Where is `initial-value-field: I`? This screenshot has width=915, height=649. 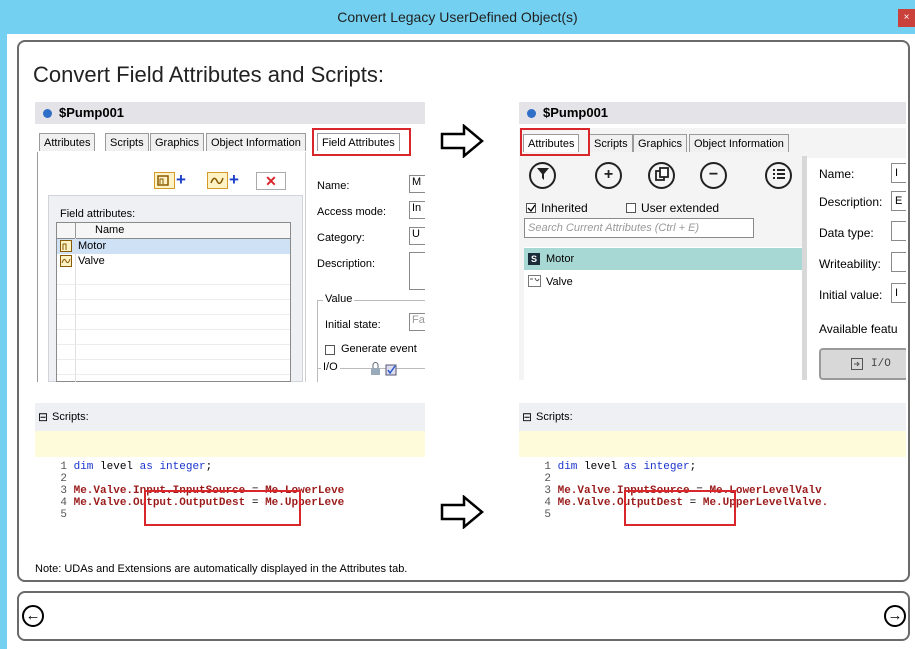
initial-value-field: I is located at coordinates (898, 293).